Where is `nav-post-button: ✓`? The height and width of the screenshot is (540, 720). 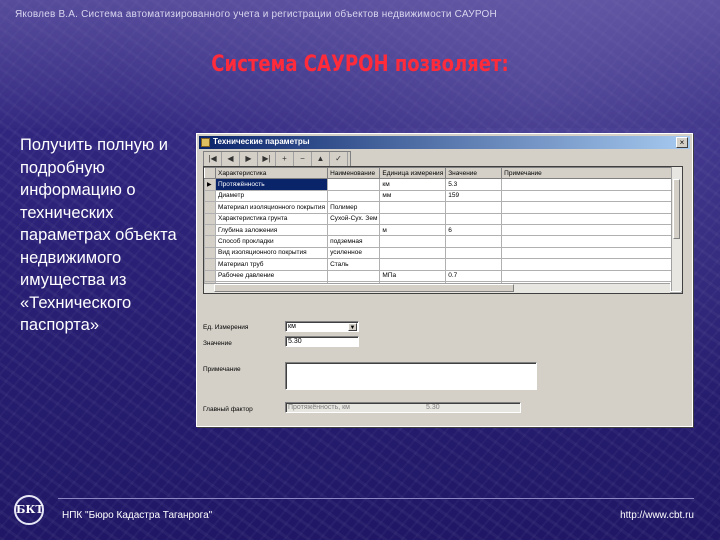 nav-post-button: ✓ is located at coordinates (339, 159).